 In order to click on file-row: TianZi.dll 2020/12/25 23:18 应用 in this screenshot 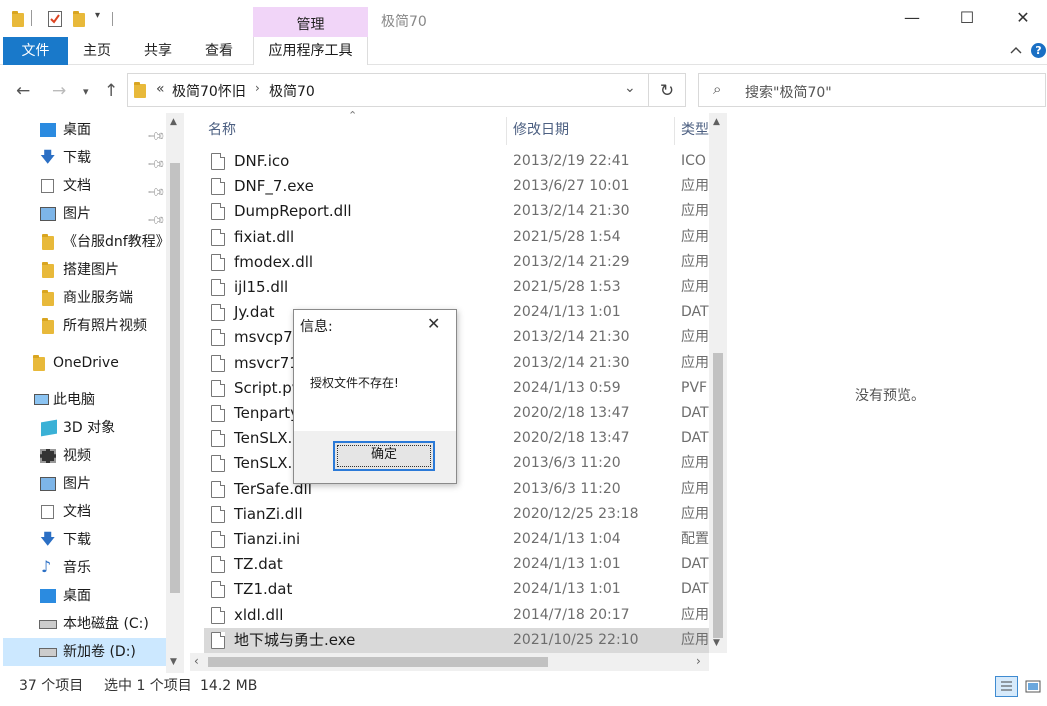, I will do `click(456, 514)`.